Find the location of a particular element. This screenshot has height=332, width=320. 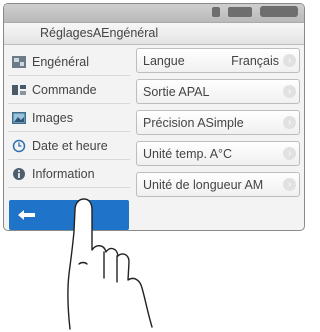

setting-output: Sortie APAL › is located at coordinates (218, 91).